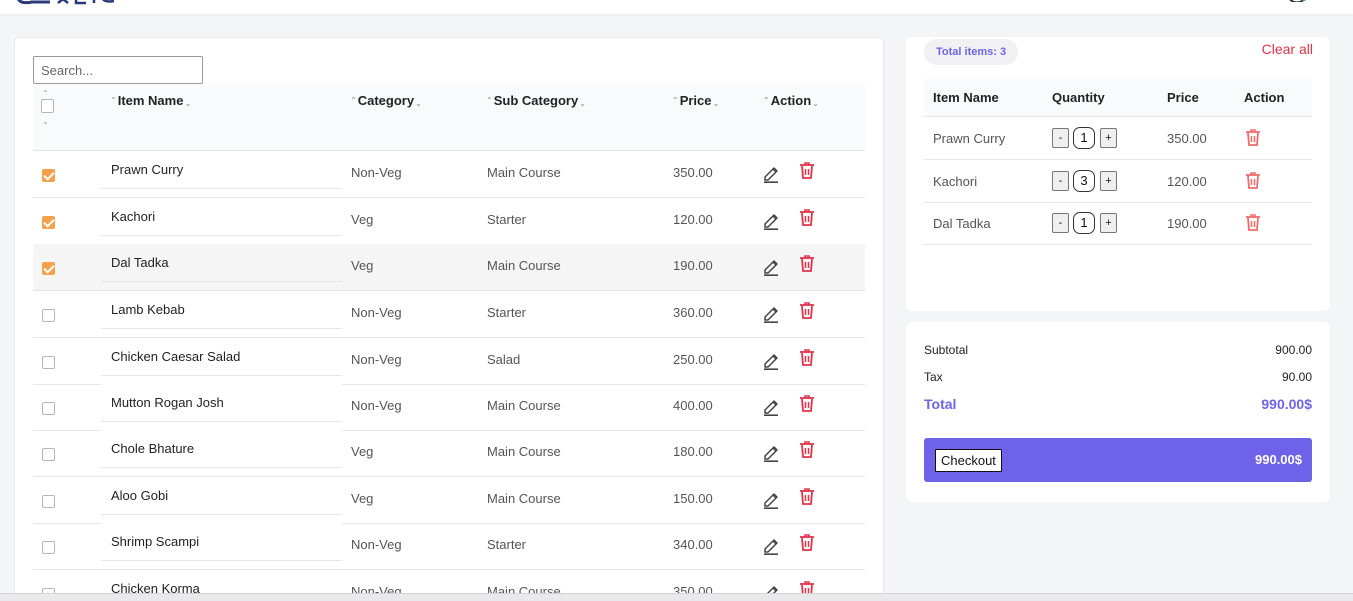 Image resolution: width=1353 pixels, height=601 pixels. Describe the element at coordinates (150, 101) in the screenshot. I see `column-header-item-name: ⌃ Item Name ⌄` at that location.